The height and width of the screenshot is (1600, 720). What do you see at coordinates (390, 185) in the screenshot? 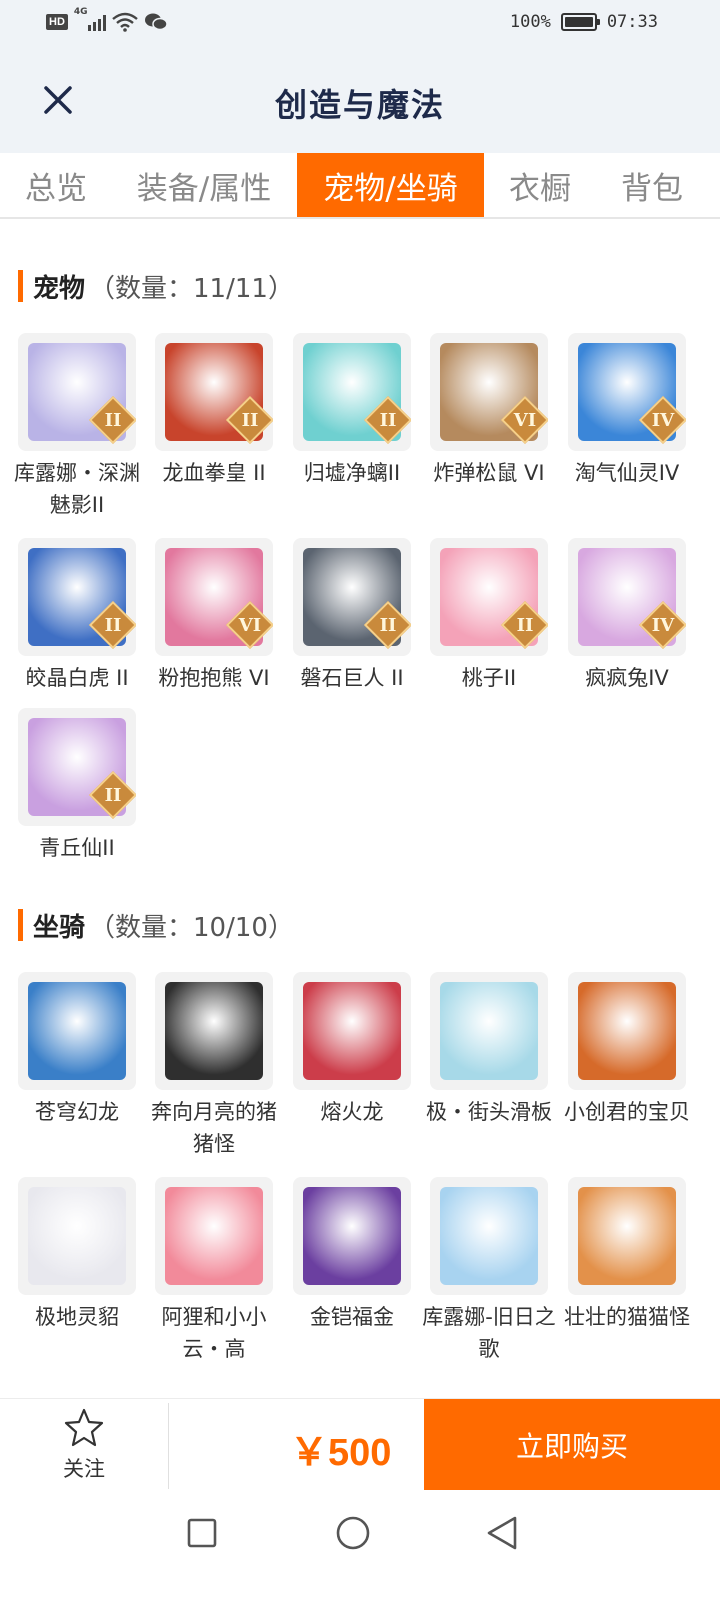
I see `tab-pets-mounts: 宠物/坐骑` at bounding box center [390, 185].